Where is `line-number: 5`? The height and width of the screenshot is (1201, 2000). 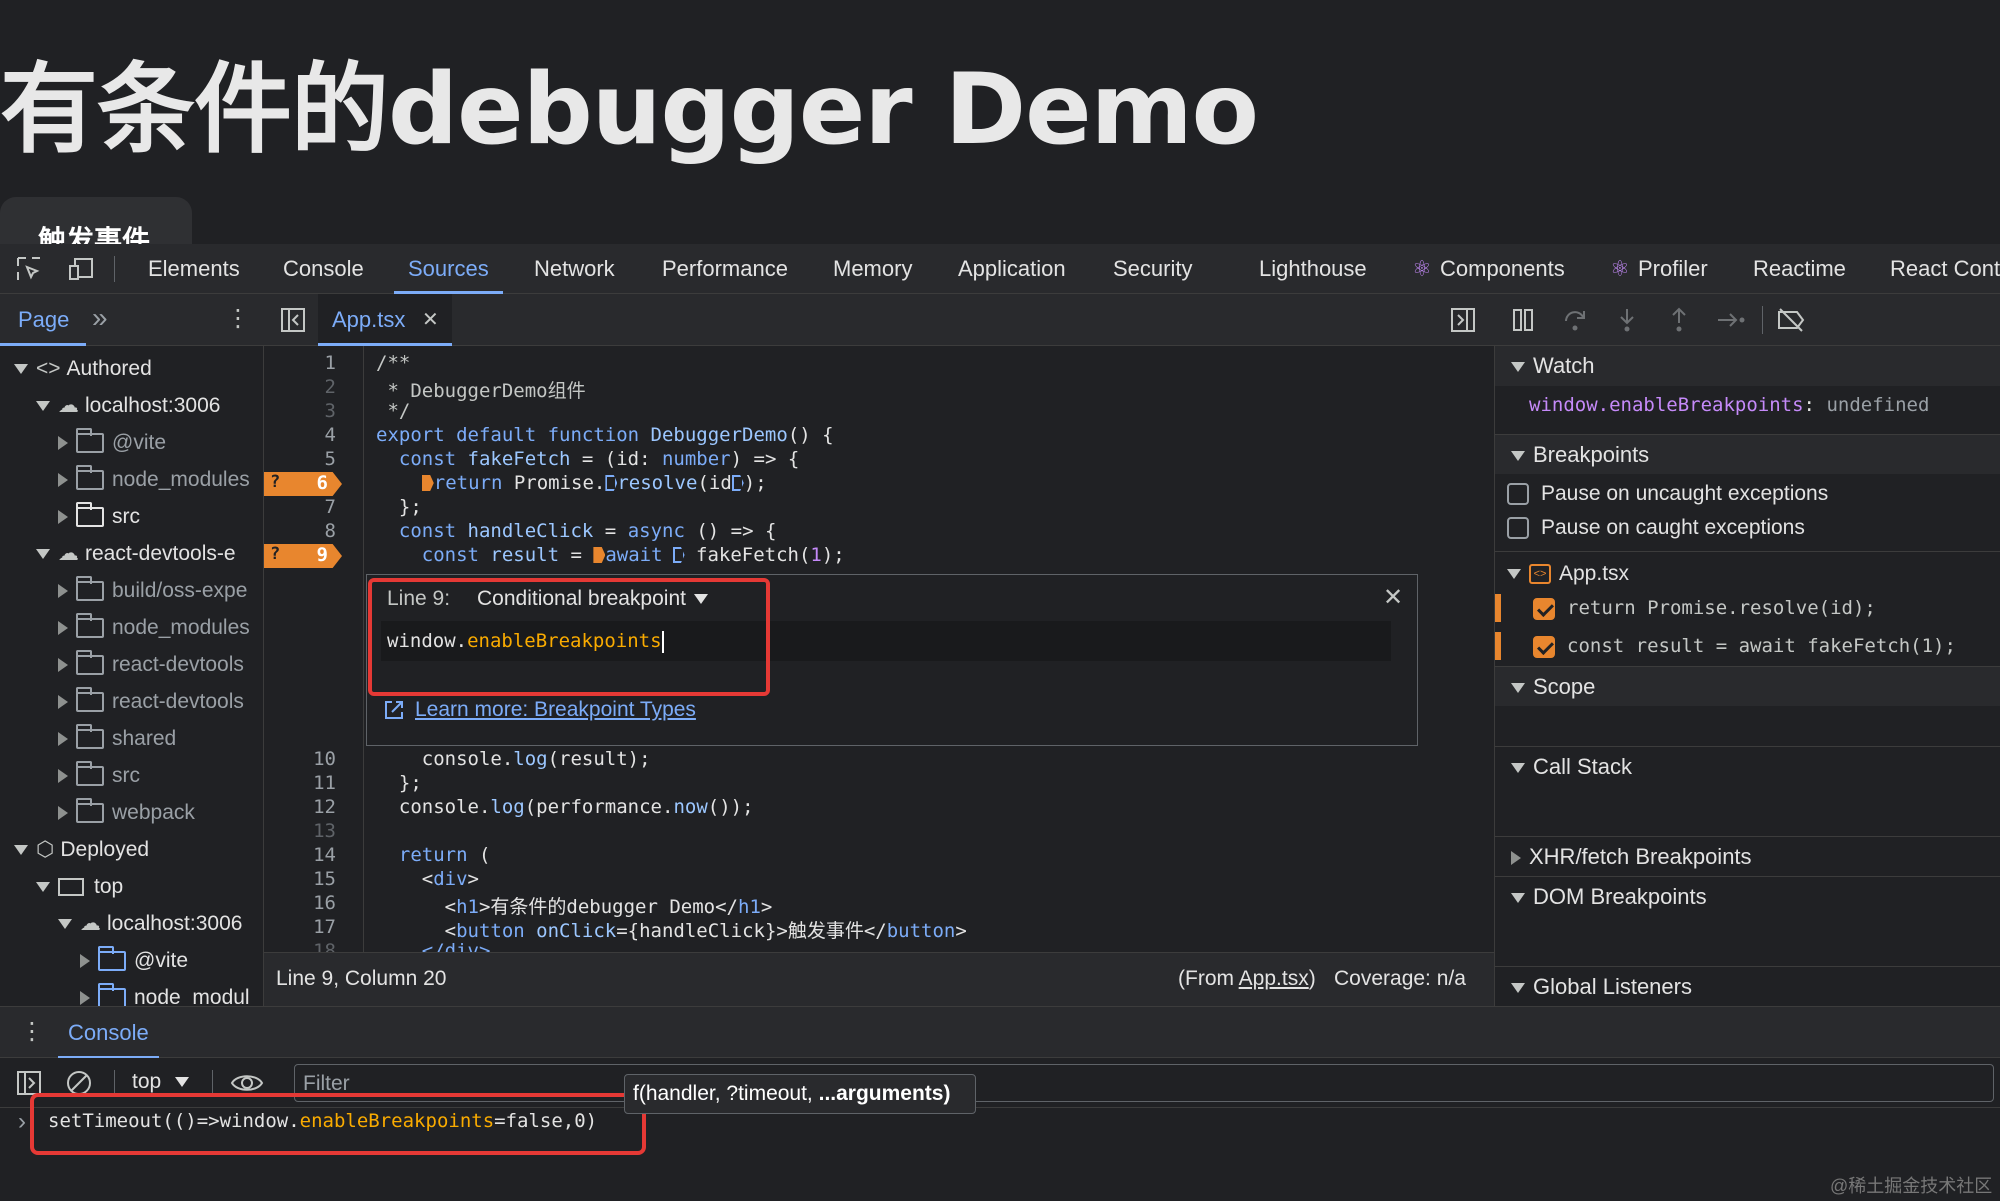 line-number: 5 is located at coordinates (300, 459).